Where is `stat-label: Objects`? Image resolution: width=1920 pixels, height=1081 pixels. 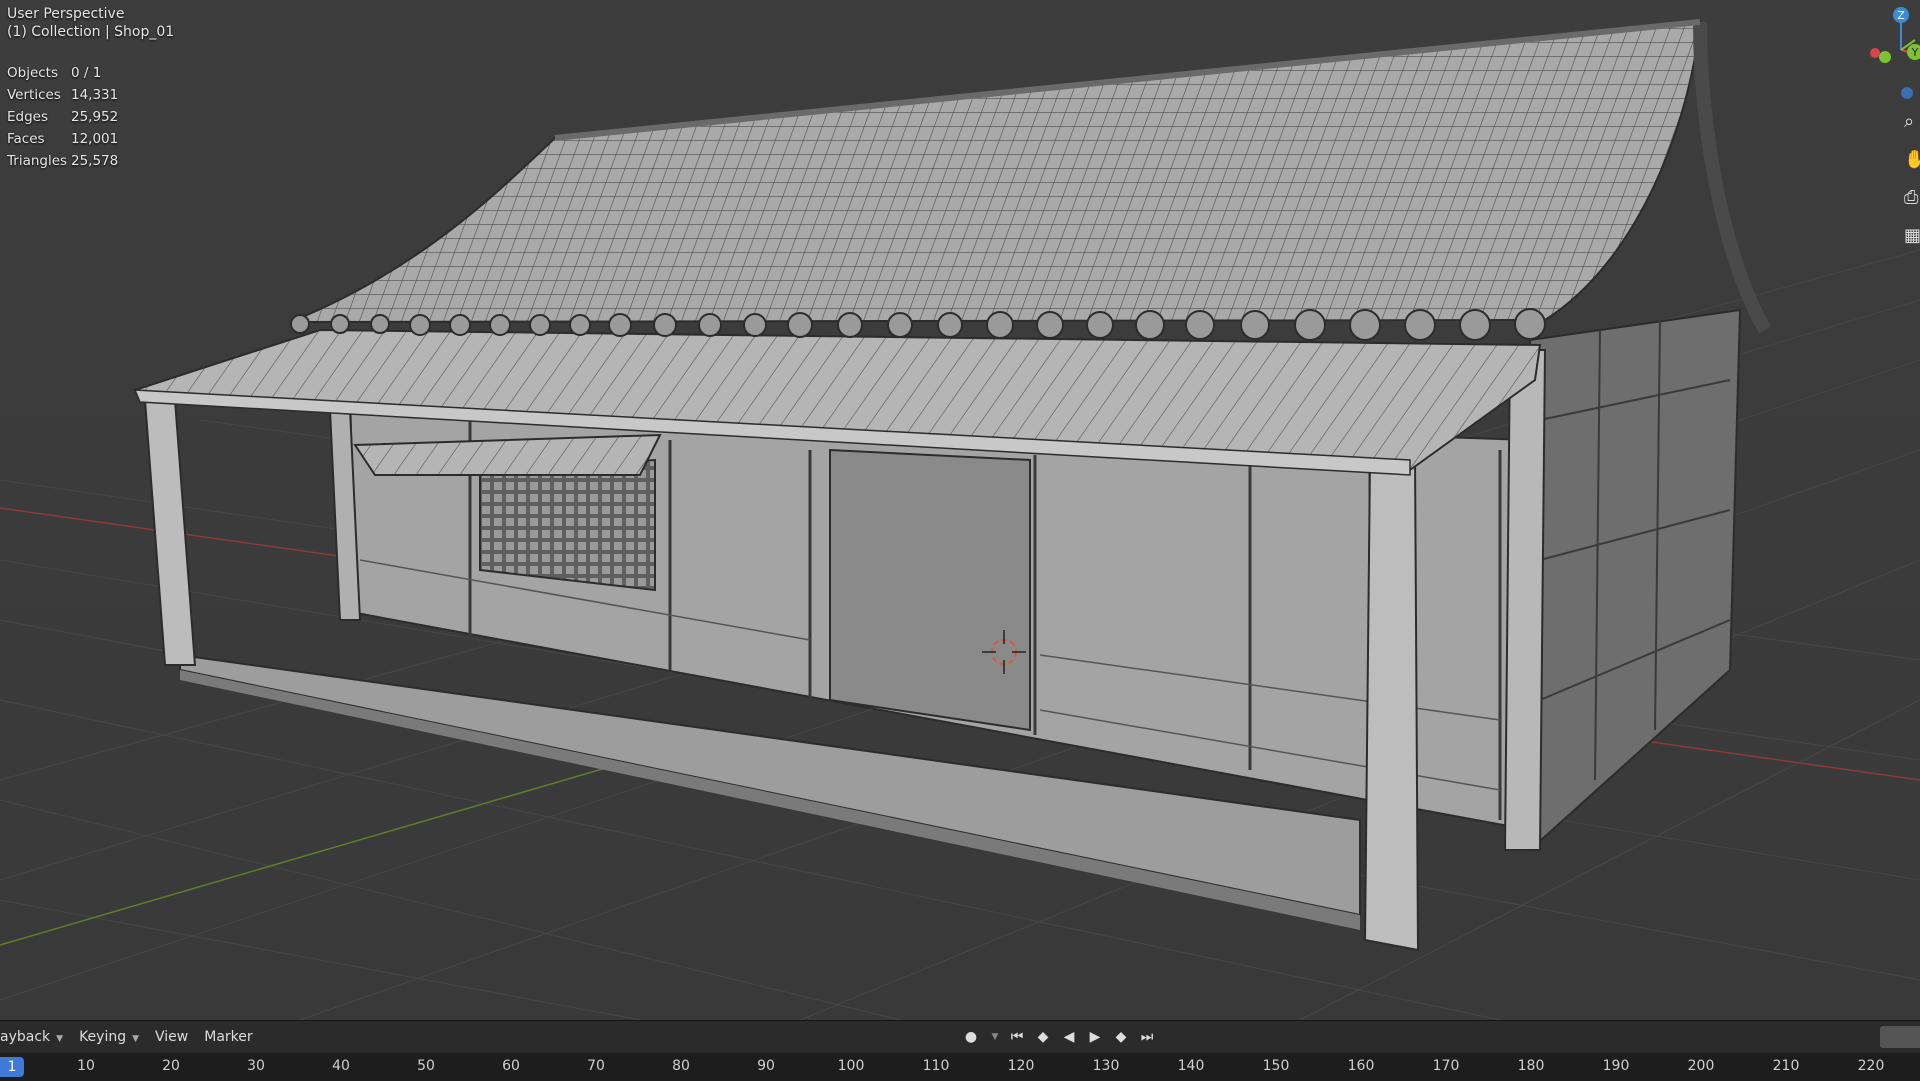
stat-label: Objects is located at coordinates (33, 73).